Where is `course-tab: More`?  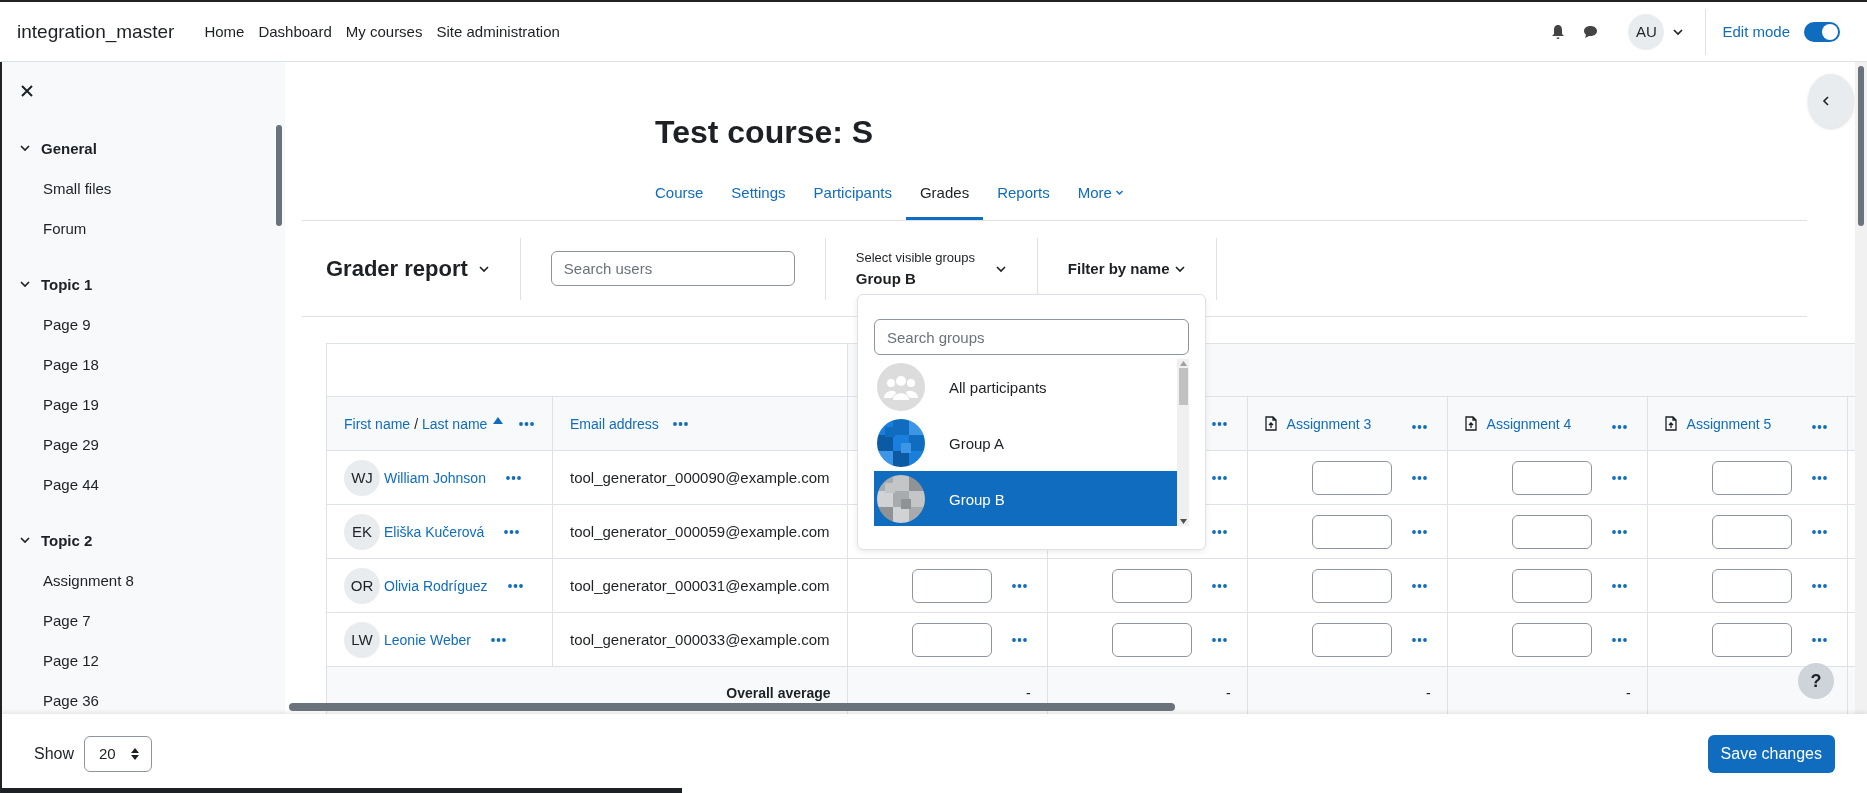 course-tab: More is located at coordinates (1100, 193).